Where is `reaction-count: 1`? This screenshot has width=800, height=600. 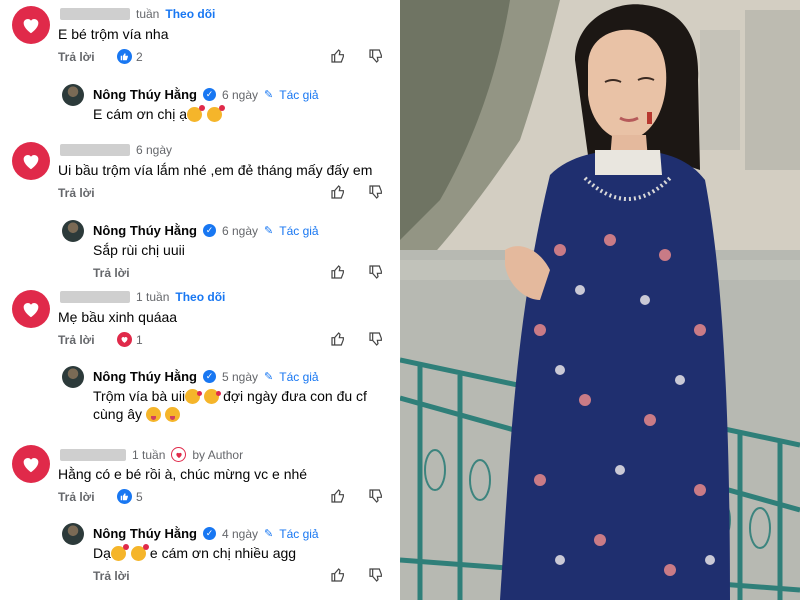
reaction-count: 1 is located at coordinates (130, 339).